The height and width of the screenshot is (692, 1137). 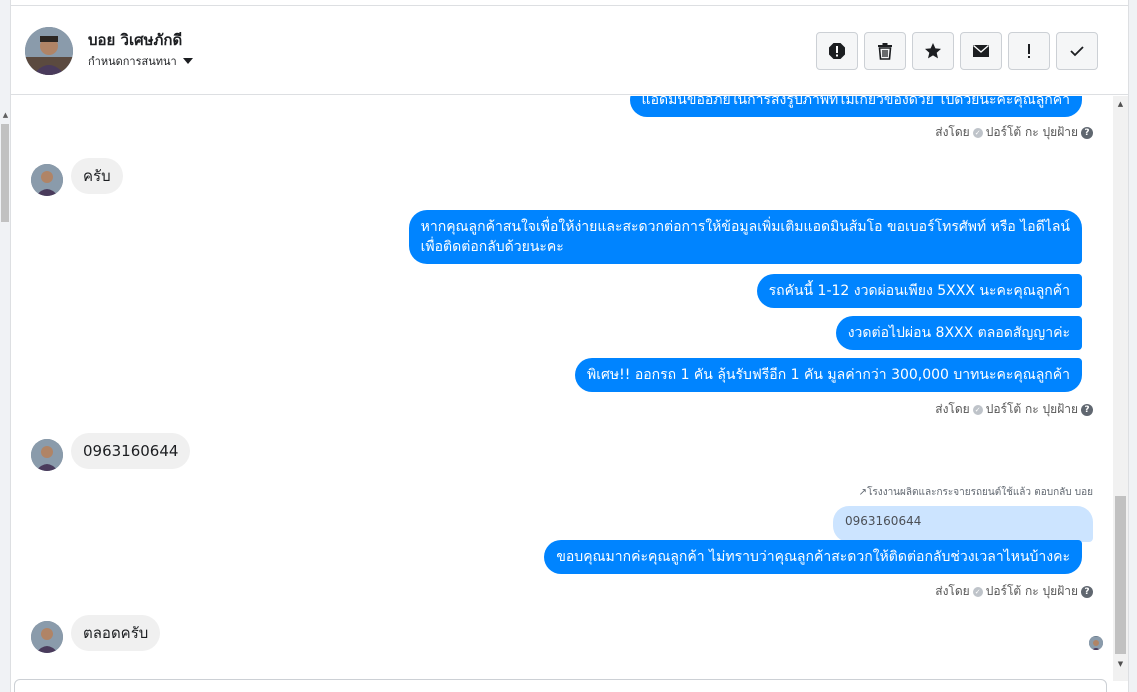 I want to click on conversation-header: บอย วิเศษภักดี กำหนดการสนทนา, so click(x=569, y=50).